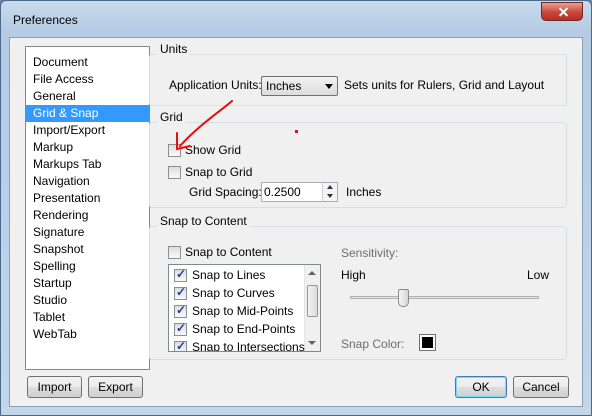 The width and height of the screenshot is (592, 416). Describe the element at coordinates (87, 113) in the screenshot. I see `category-item: Grid & Snap` at that location.